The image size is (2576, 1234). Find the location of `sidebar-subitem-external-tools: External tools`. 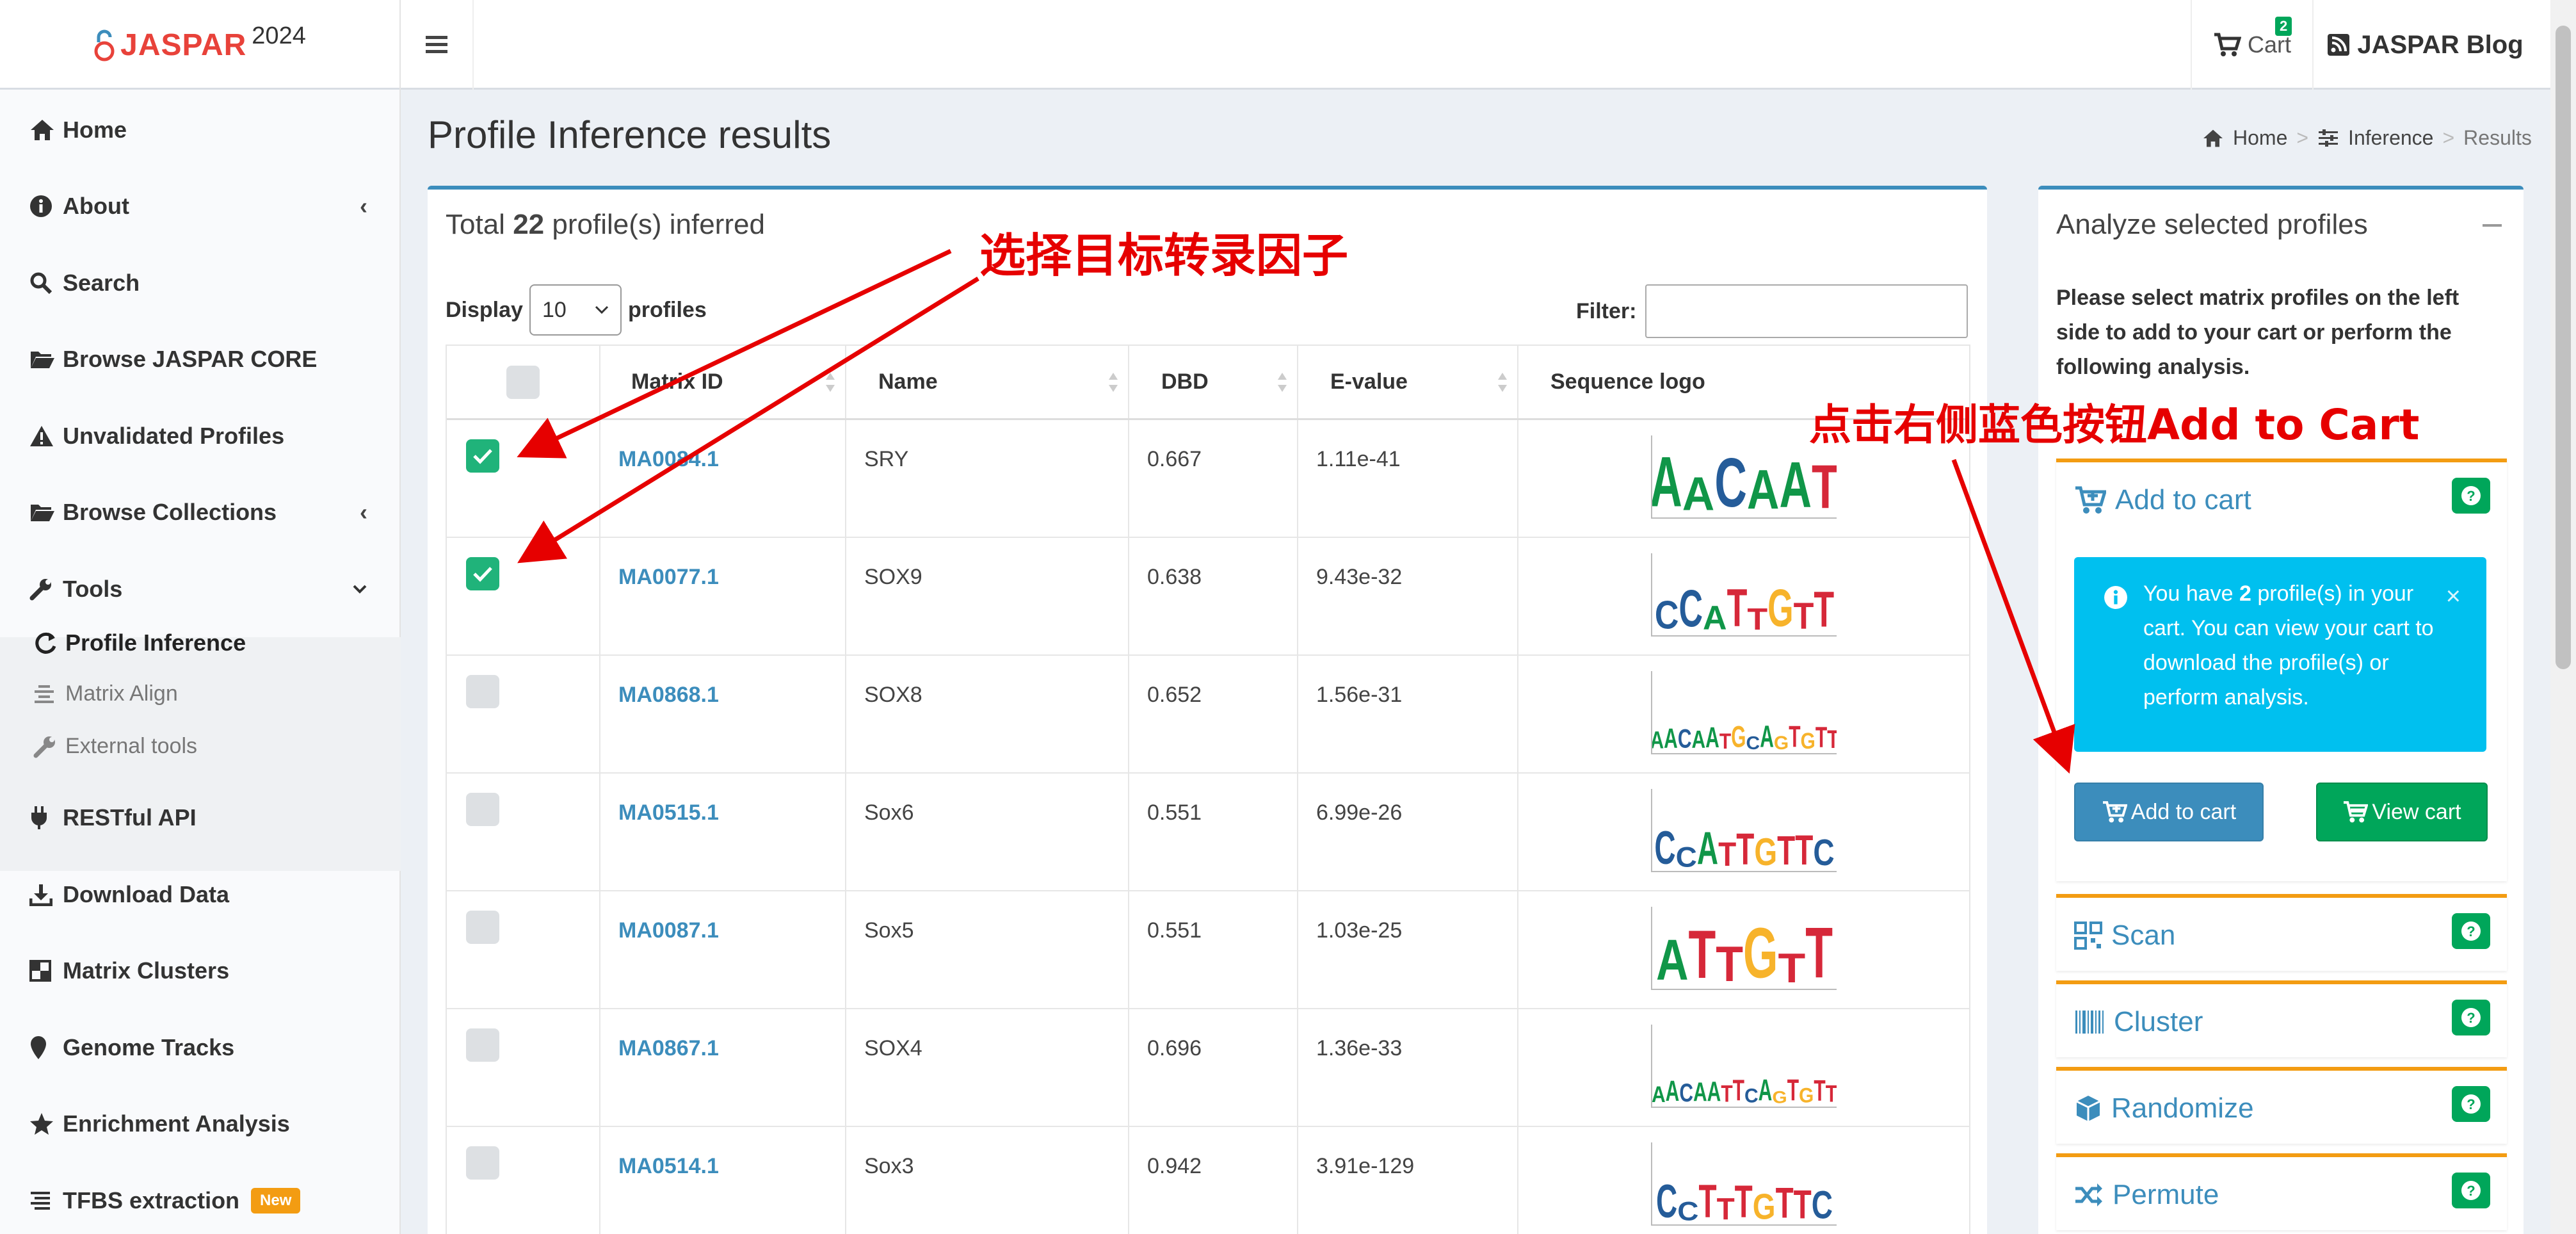

sidebar-subitem-external-tools: External tools is located at coordinates (115, 746).